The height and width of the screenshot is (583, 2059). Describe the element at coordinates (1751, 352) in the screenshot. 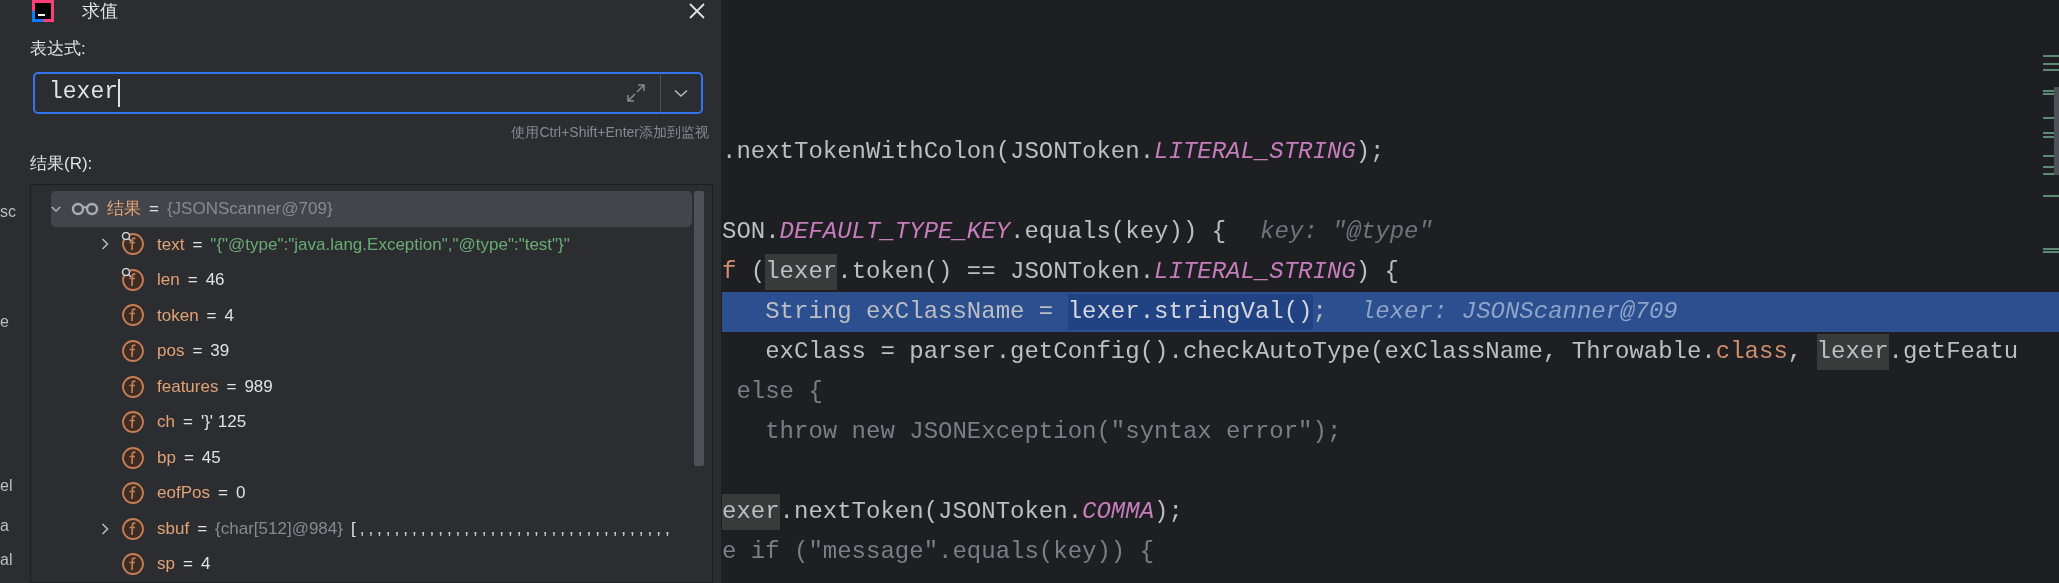

I see `code-text: class` at that location.